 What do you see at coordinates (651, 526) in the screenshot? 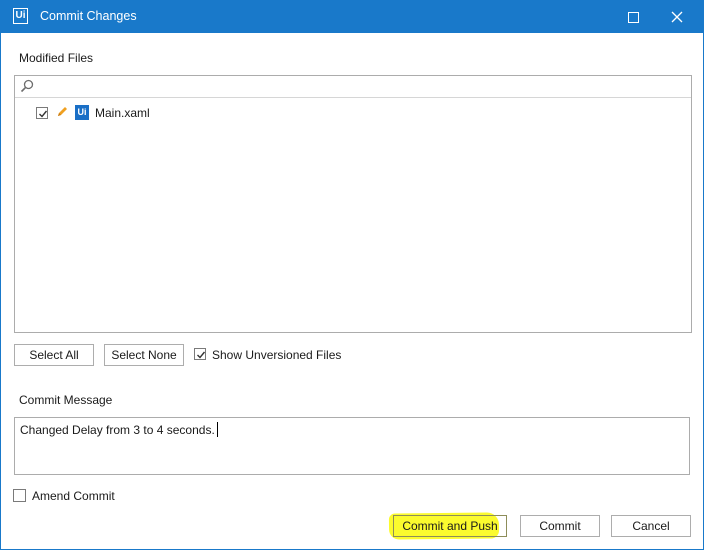
I see `cancel-button: Cancel` at bounding box center [651, 526].